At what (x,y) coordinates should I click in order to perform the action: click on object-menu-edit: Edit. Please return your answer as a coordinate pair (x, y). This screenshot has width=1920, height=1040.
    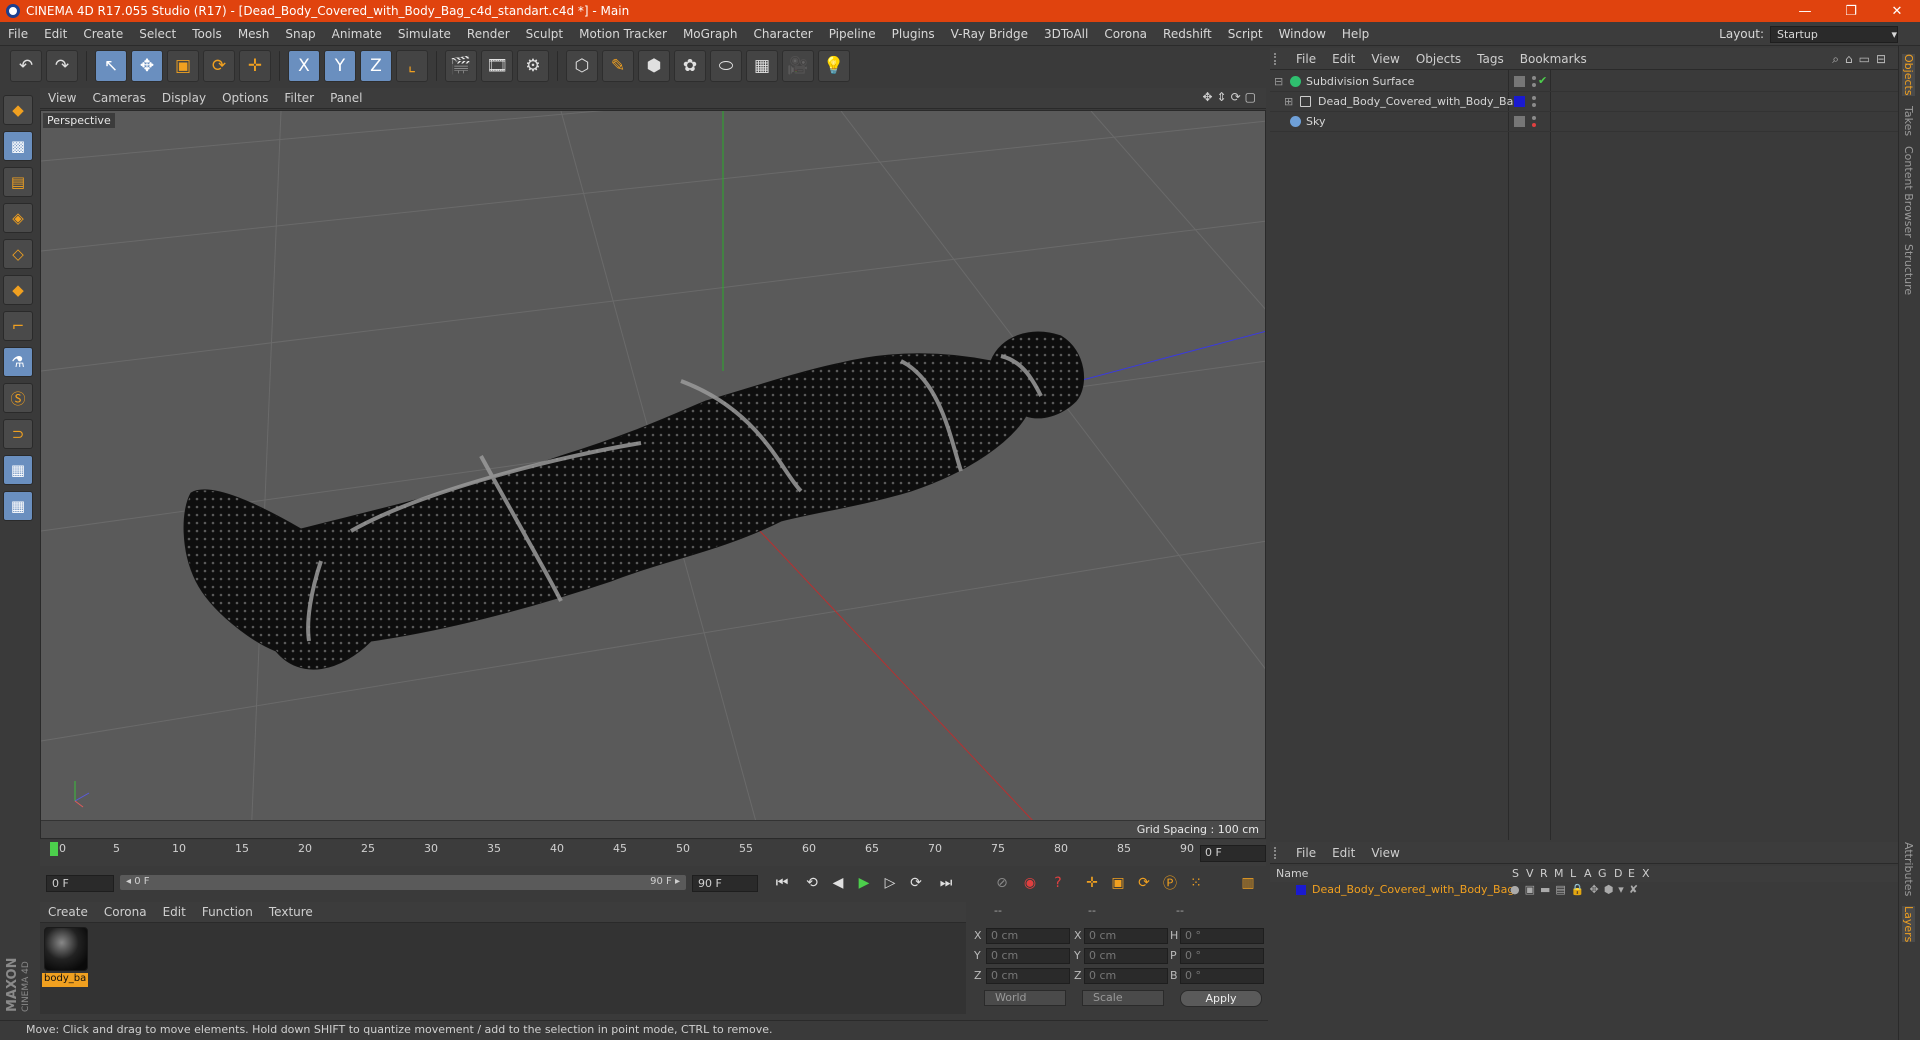
    Looking at the image, I should click on (1343, 59).